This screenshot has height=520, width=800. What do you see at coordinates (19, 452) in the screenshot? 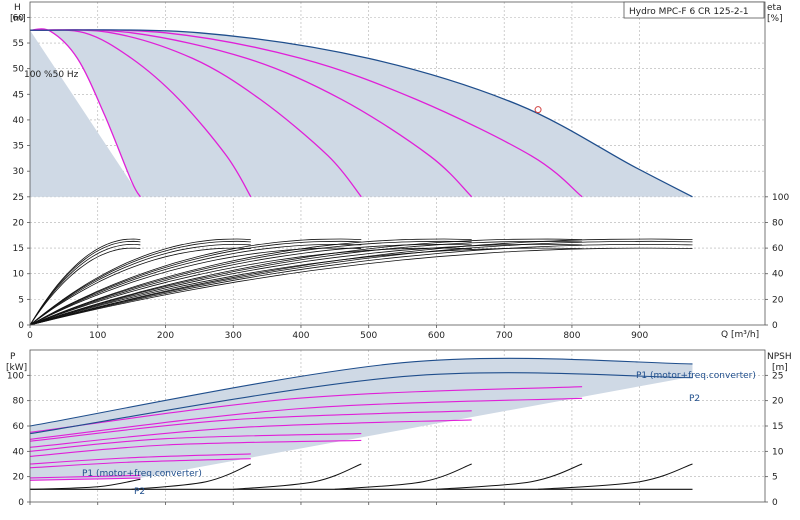
I see `bot-y-left-tick-label: 40` at bounding box center [19, 452].